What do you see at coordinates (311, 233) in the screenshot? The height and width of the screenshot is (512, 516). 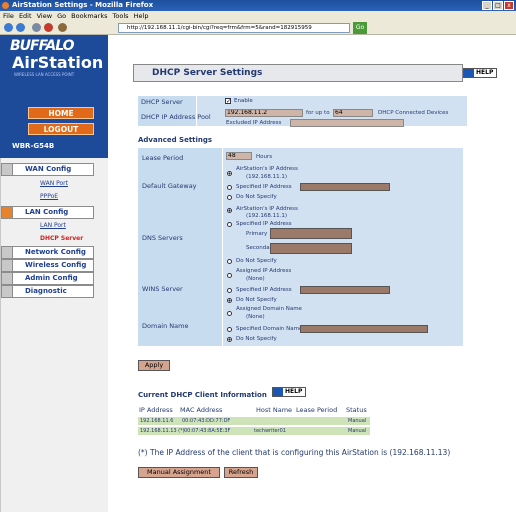 I see `dns-primary-input` at bounding box center [311, 233].